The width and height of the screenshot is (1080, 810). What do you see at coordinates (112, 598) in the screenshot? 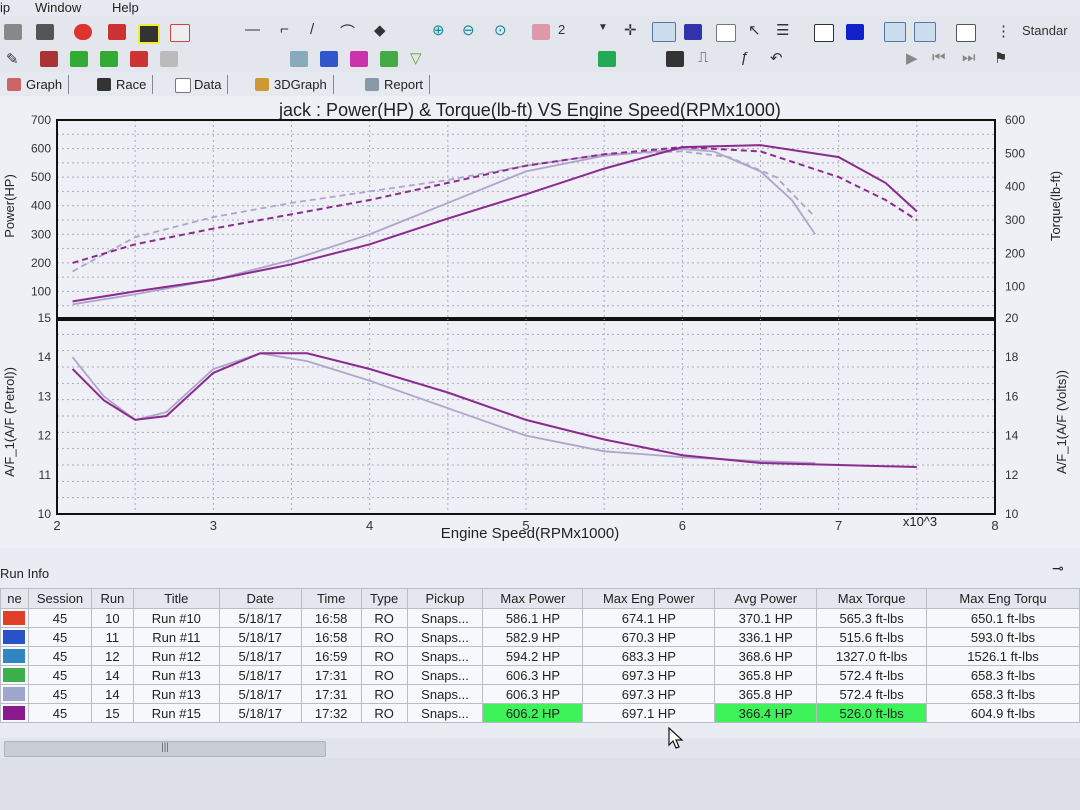
I see `column-header: Run` at bounding box center [112, 598].